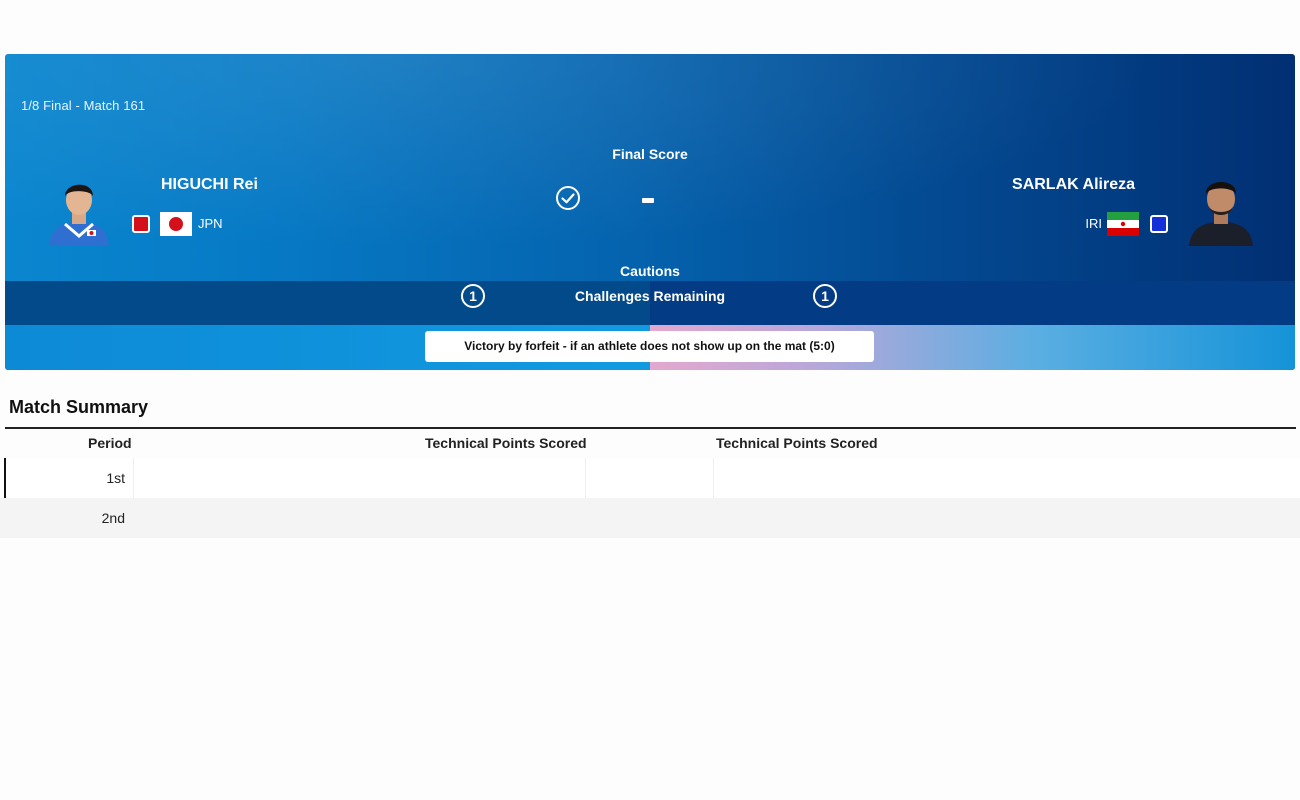 Image resolution: width=1300 pixels, height=800 pixels. I want to click on cautions-label: Cautions, so click(650, 271).